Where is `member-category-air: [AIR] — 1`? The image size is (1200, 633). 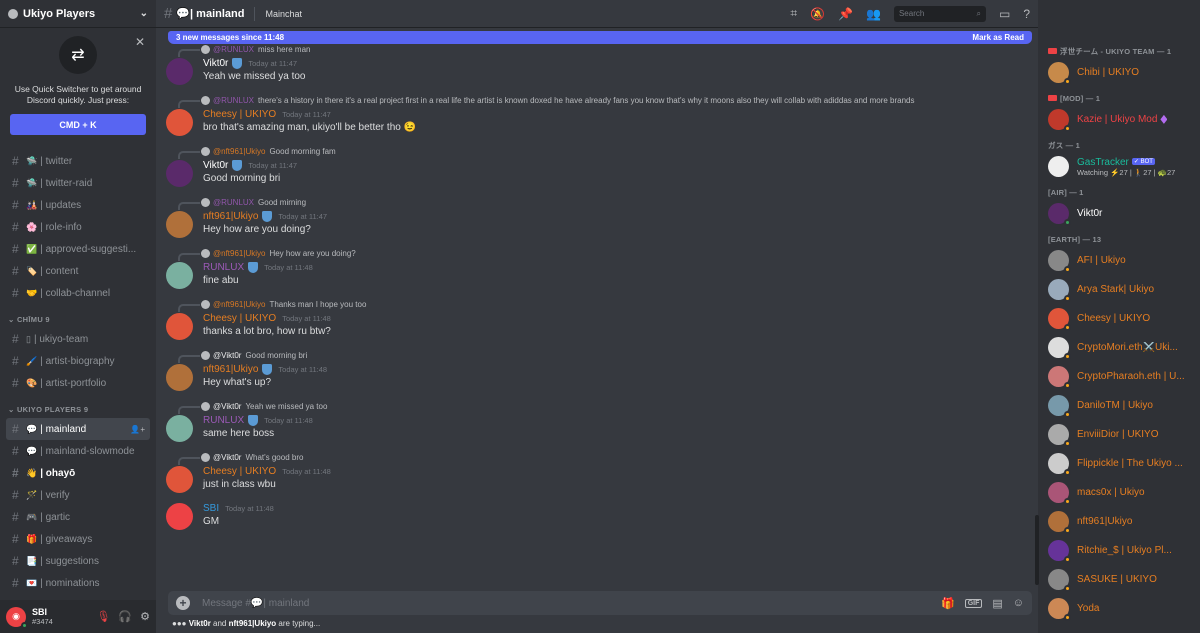 member-category-air: [AIR] — 1 is located at coordinates (1066, 192).